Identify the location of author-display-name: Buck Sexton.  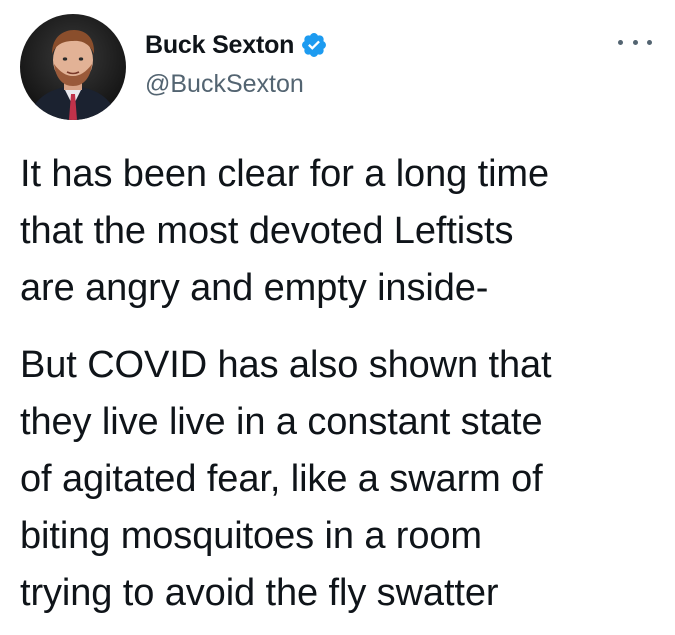
(219, 45).